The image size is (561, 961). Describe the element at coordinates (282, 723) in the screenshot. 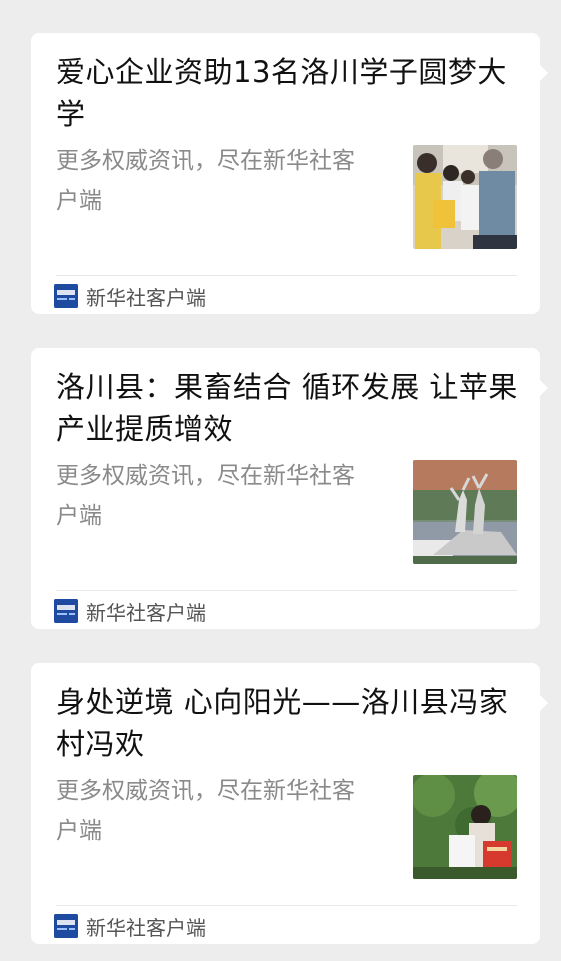

I see `article-title: 身处逆境 心向阳光——洛川县冯家村冯欢` at that location.